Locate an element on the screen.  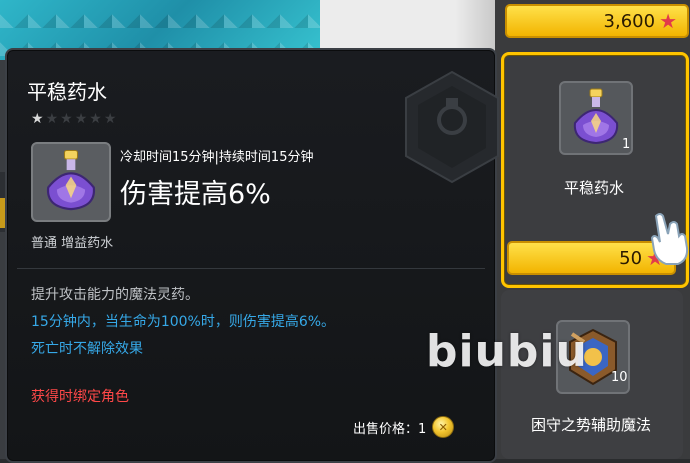
purple-potion-icon is located at coordinates (71, 182).